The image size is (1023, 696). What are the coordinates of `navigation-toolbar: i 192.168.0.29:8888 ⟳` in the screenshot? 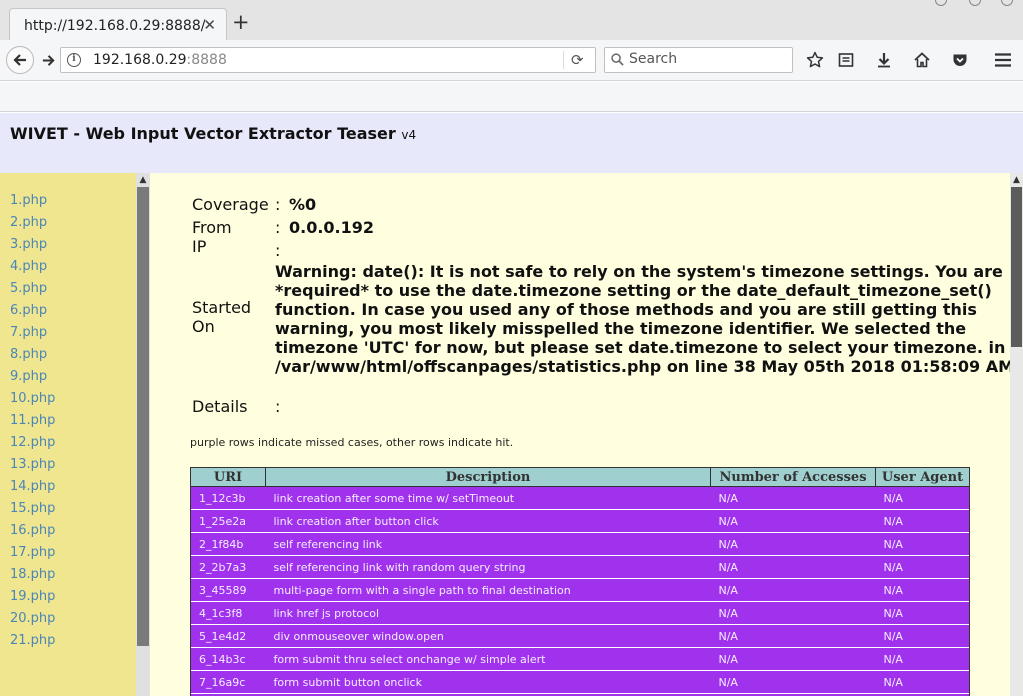 It's located at (511, 60).